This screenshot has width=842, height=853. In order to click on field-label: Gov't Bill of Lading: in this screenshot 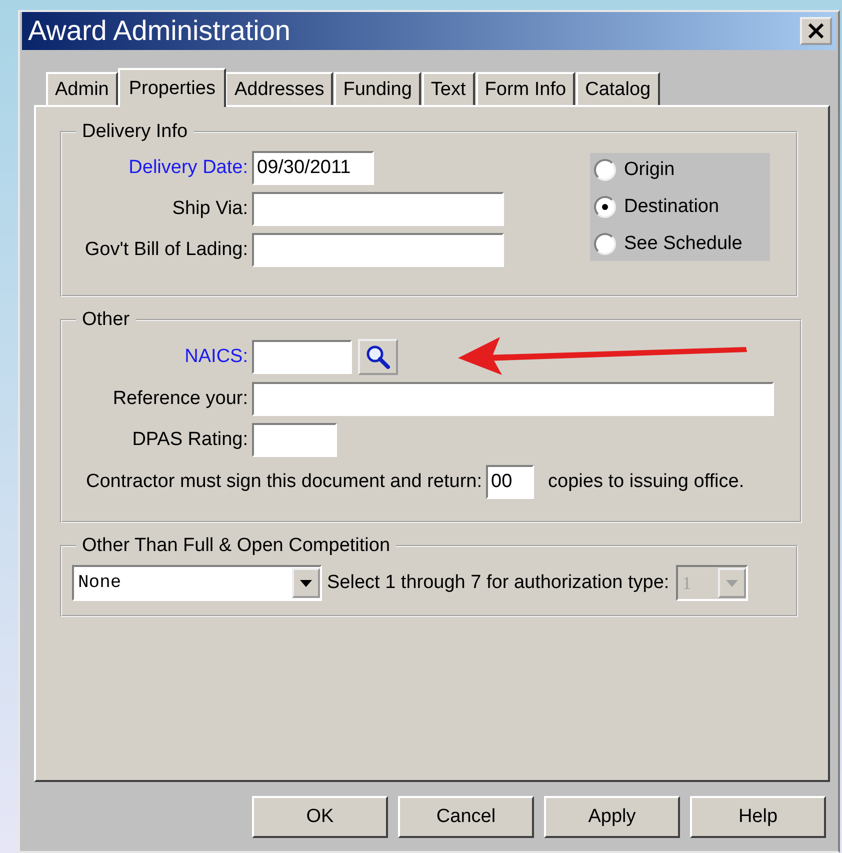, I will do `click(166, 250)`.